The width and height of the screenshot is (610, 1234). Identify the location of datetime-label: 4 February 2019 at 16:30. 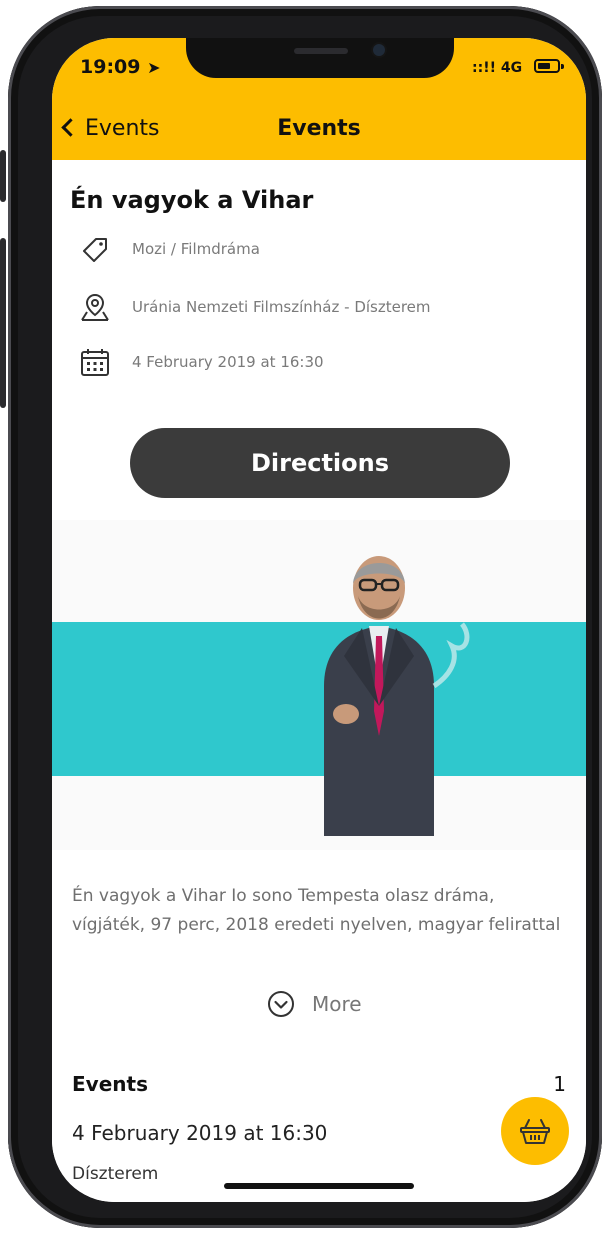
(228, 362).